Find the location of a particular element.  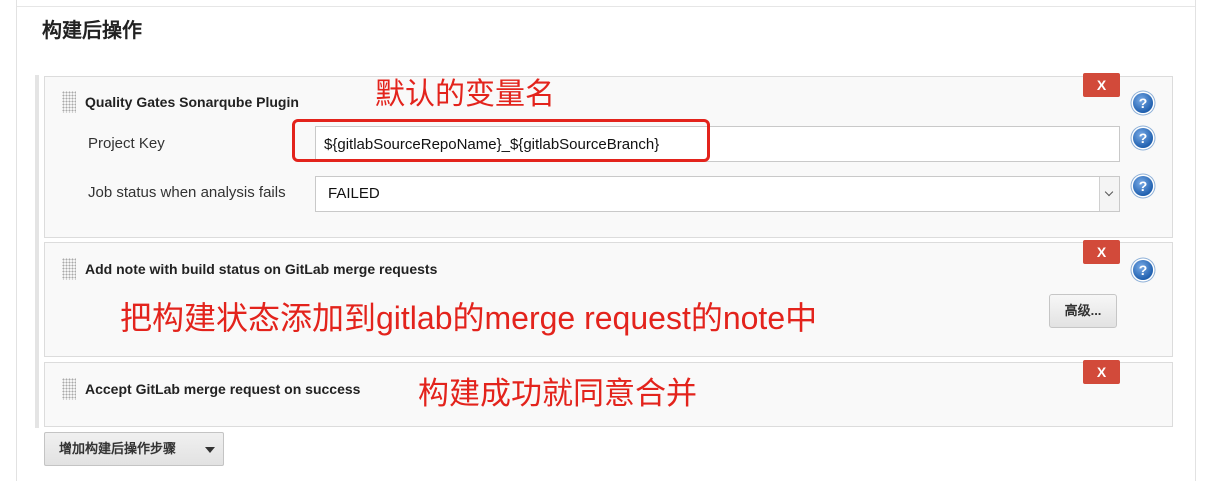

step-title-quality-gates: Quality Gates Sonarqube Plugin is located at coordinates (192, 102).